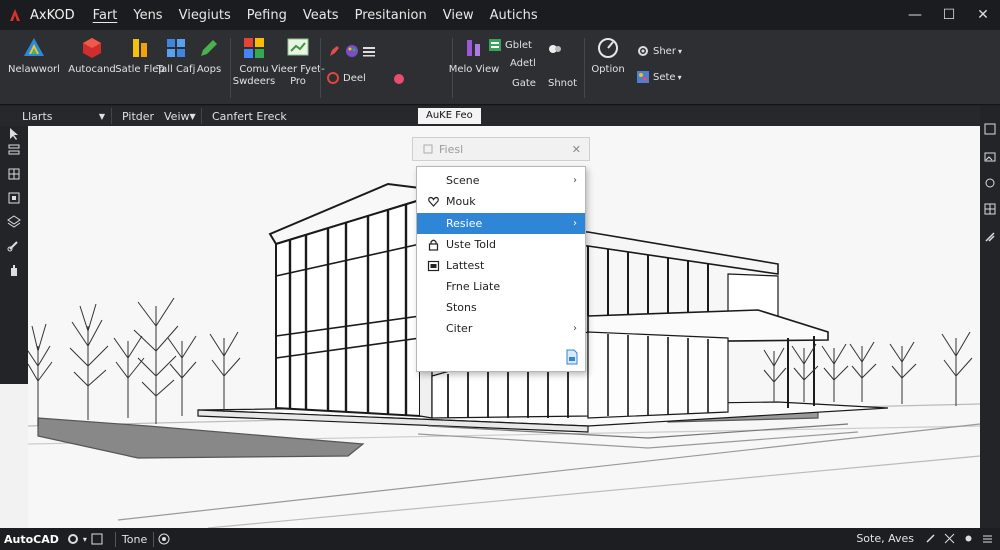 Image resolution: width=1000 pixels, height=550 pixels. I want to click on ribbon-small-label: Sete, so click(664, 77).